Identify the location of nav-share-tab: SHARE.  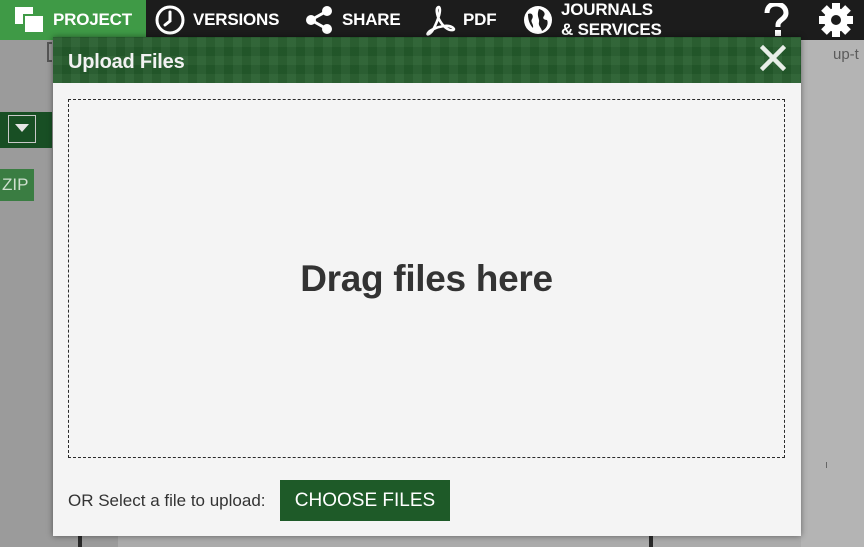
(352, 20).